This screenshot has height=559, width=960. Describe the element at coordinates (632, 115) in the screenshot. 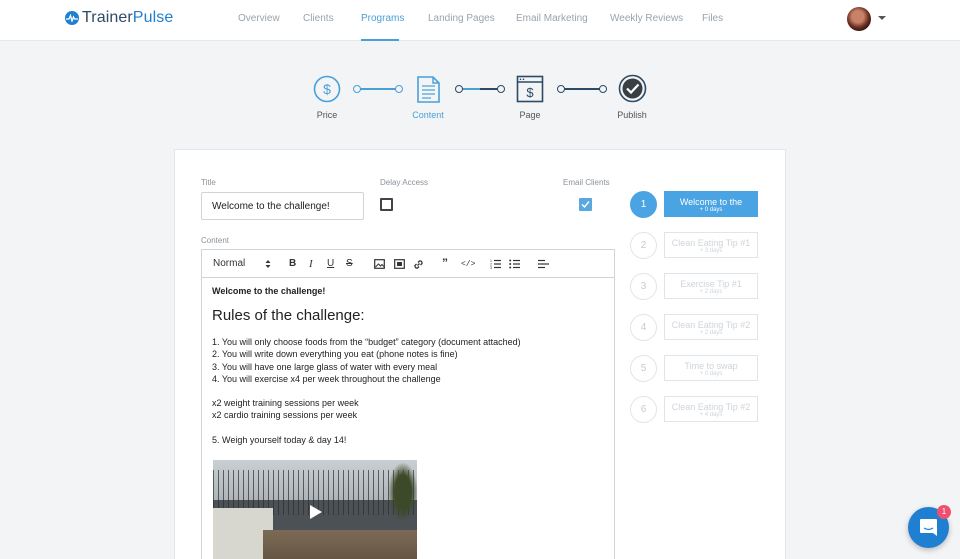

I see `step-label-publish: Publish` at that location.